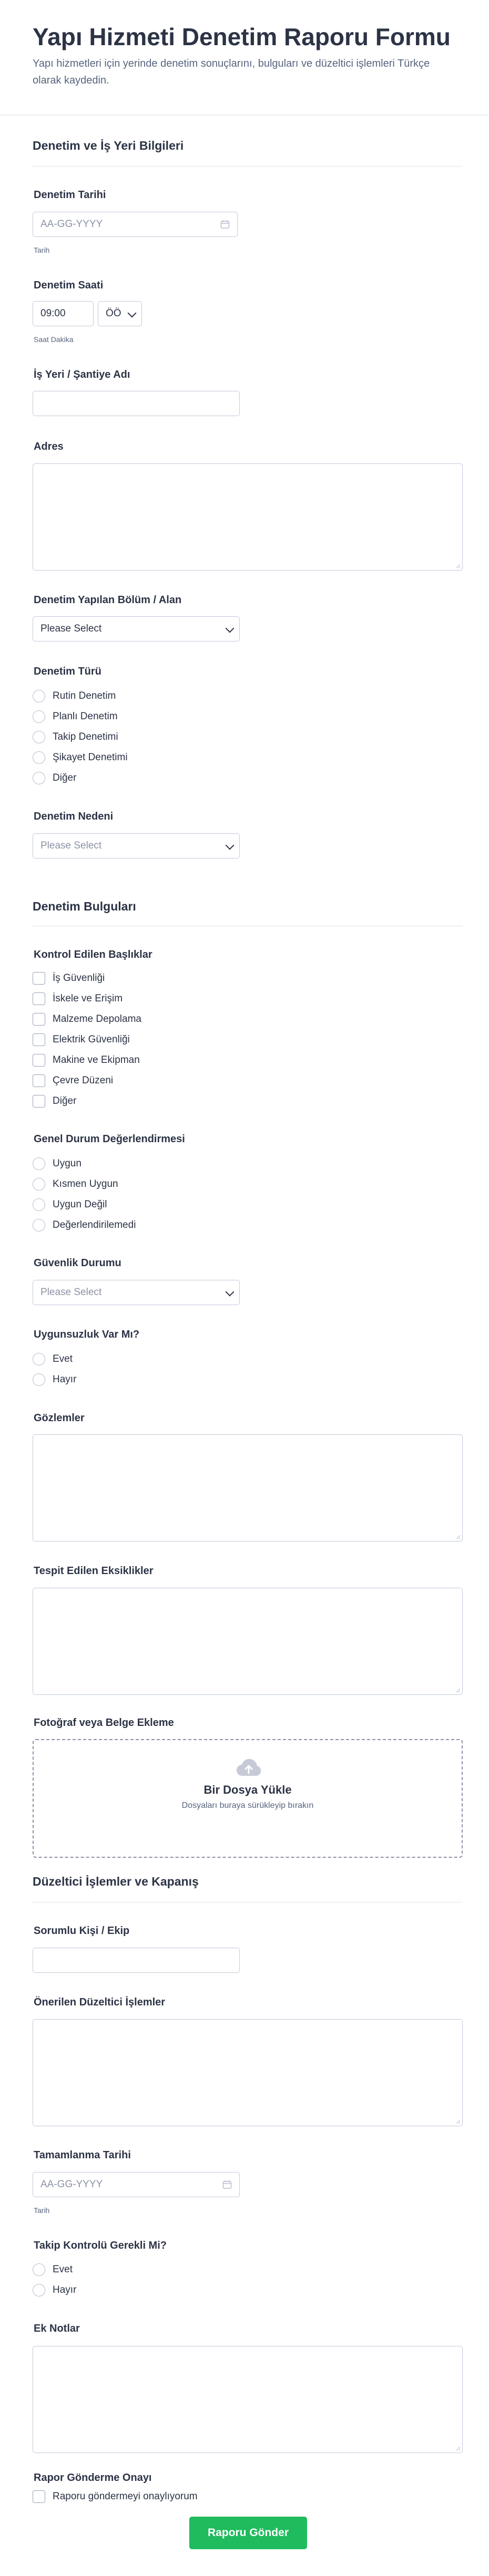 The height and width of the screenshot is (2576, 489). What do you see at coordinates (73, 1080) in the screenshot?
I see `checkbox-option: Çevre Düzeni` at bounding box center [73, 1080].